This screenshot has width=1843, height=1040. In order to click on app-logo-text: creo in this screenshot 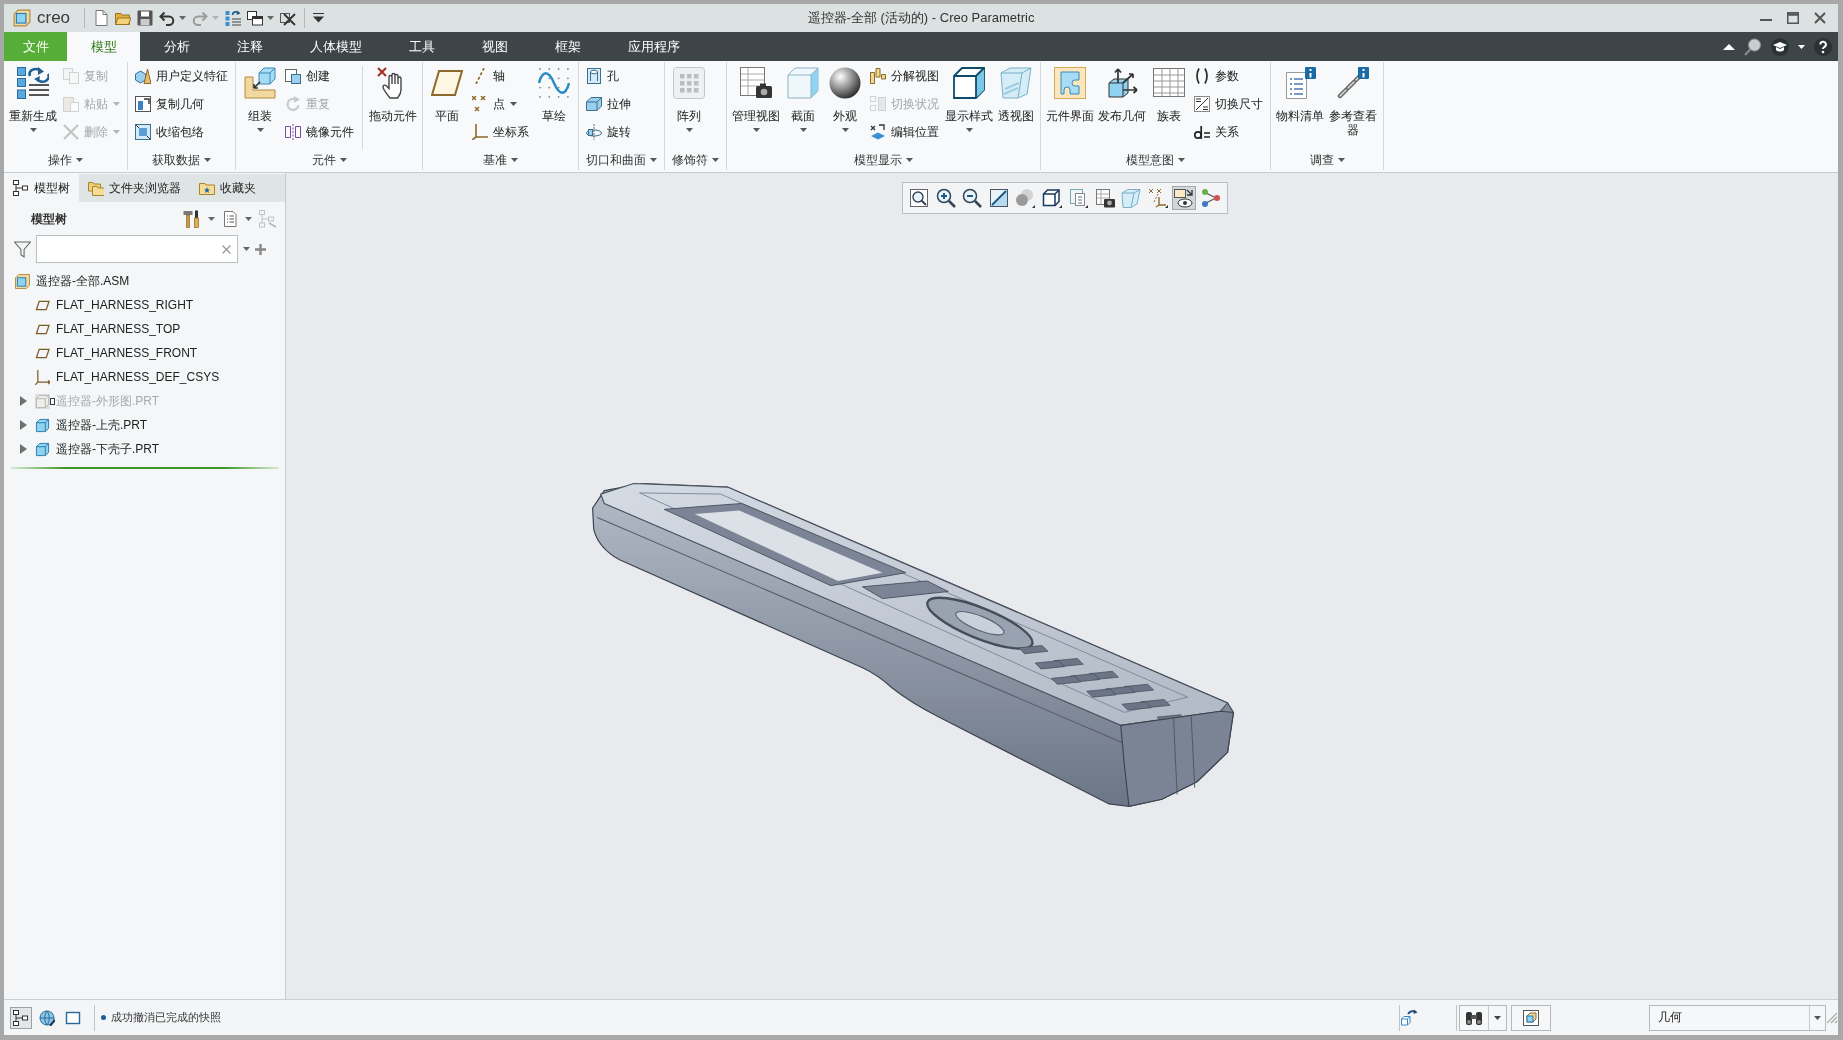, I will do `click(54, 18)`.